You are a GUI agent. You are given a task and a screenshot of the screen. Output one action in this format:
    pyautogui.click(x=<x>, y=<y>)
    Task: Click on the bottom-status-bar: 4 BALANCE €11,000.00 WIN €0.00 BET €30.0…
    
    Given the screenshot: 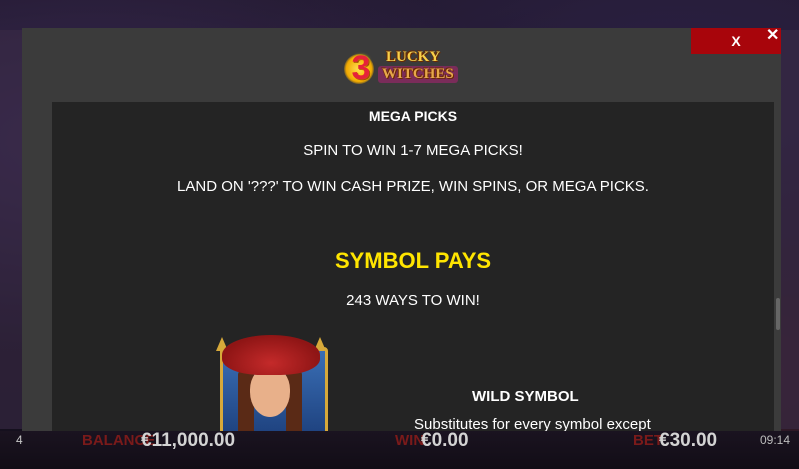 What is the action you would take?
    pyautogui.click(x=399, y=449)
    